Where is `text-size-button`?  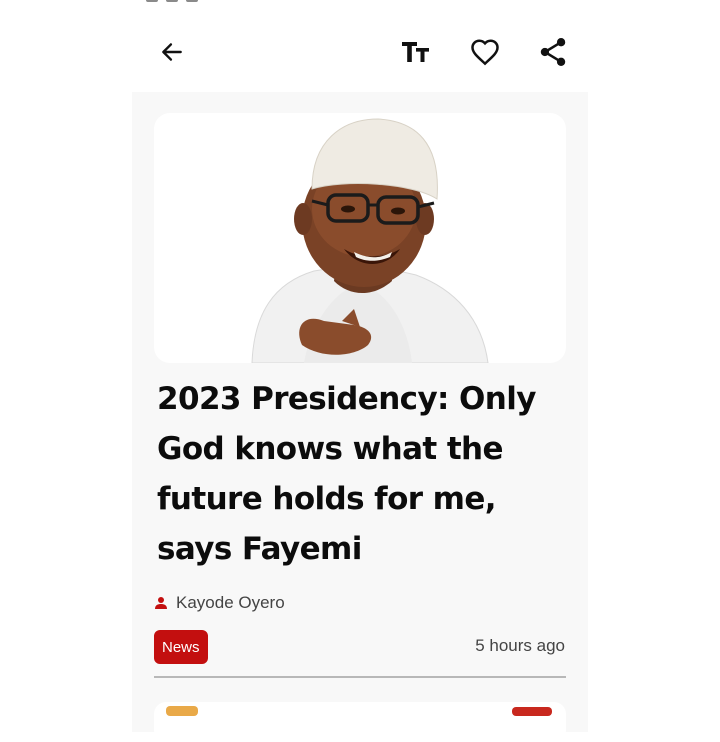 text-size-button is located at coordinates (416, 52).